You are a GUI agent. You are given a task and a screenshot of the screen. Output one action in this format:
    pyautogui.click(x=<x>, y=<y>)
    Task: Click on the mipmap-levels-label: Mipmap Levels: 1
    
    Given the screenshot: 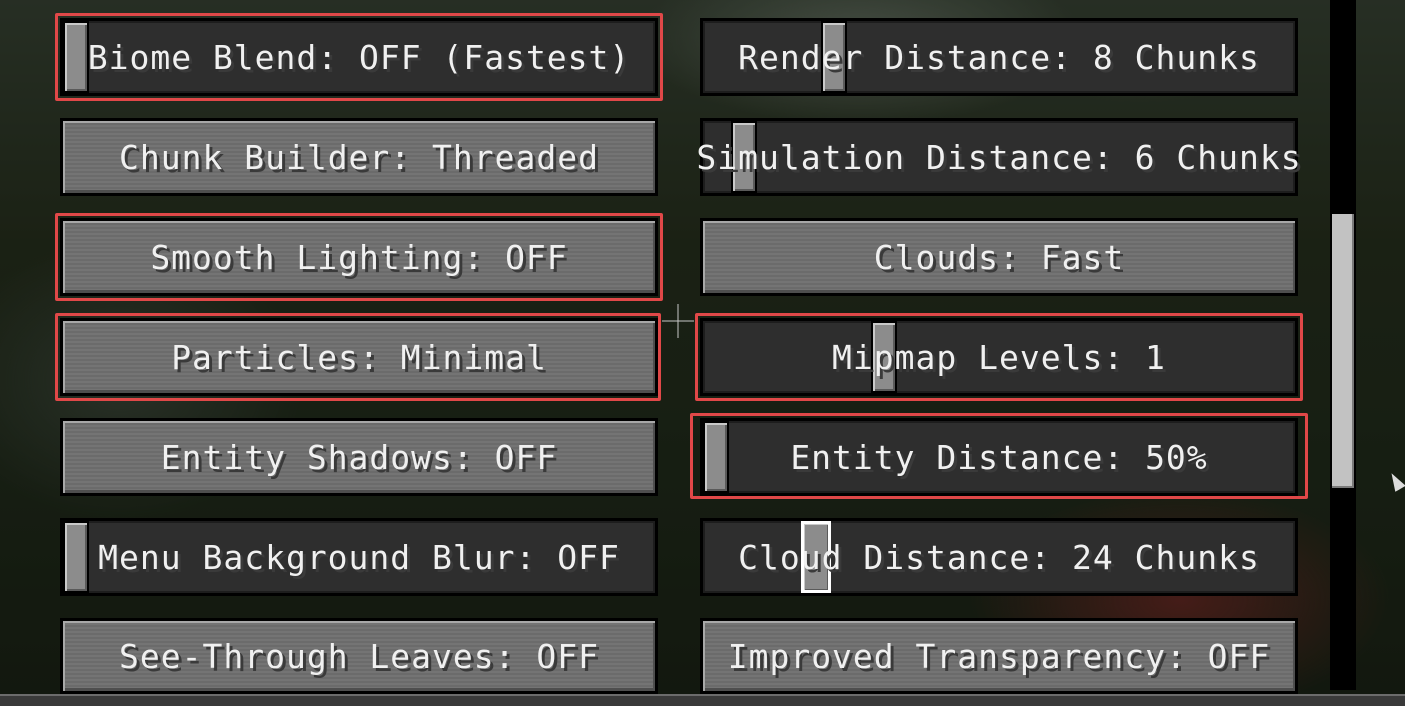 What is the action you would take?
    pyautogui.click(x=999, y=357)
    